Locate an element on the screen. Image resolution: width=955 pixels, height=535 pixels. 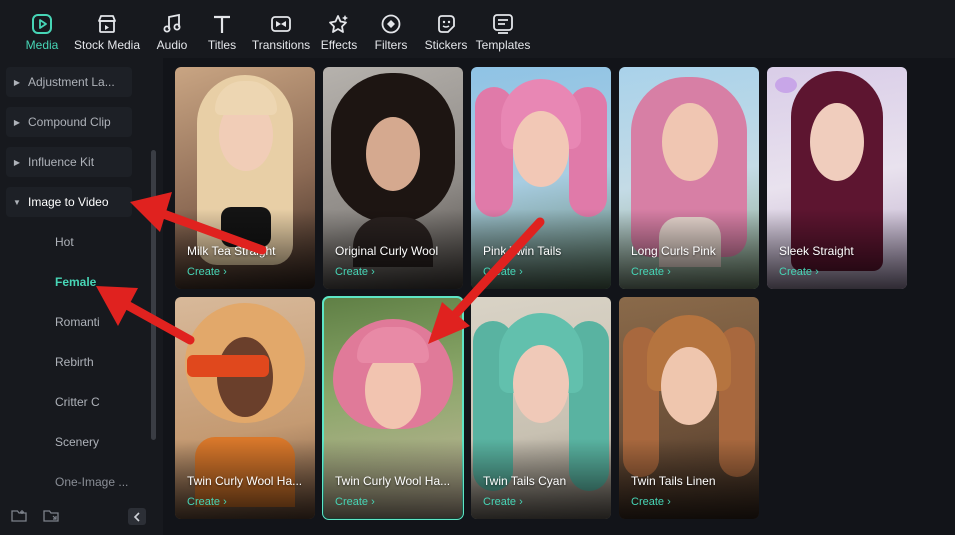
template-card: Long Curls Pink Create › is located at coordinates (689, 178).